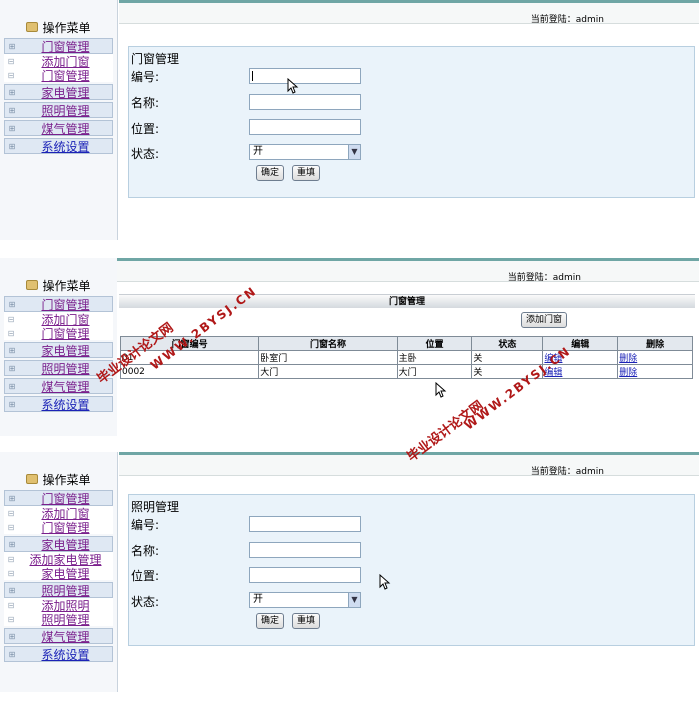  I want to click on column-header: 状态, so click(507, 343).